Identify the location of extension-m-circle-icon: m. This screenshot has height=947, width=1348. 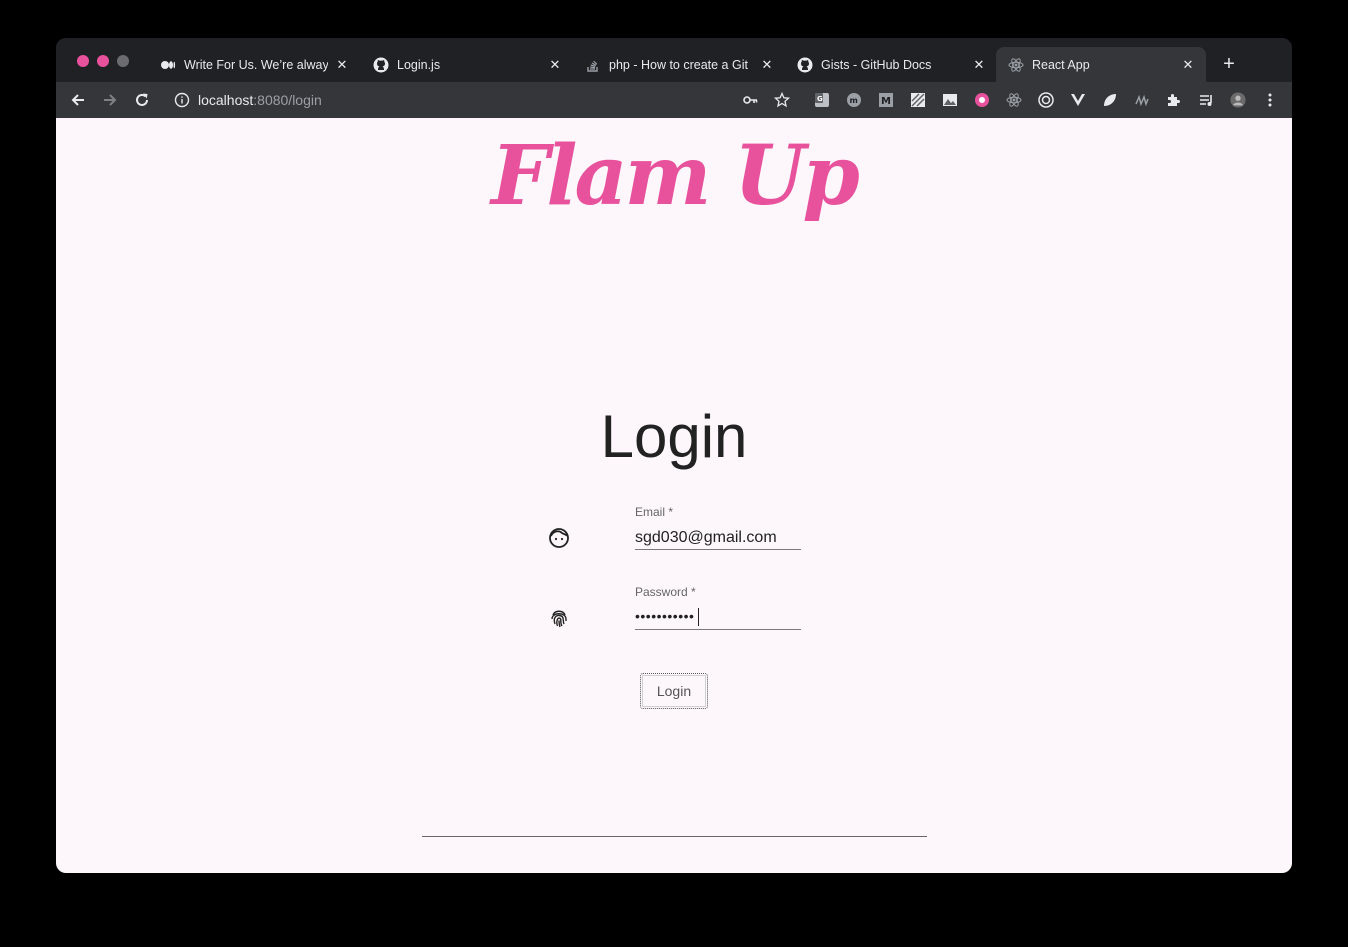
(854, 100).